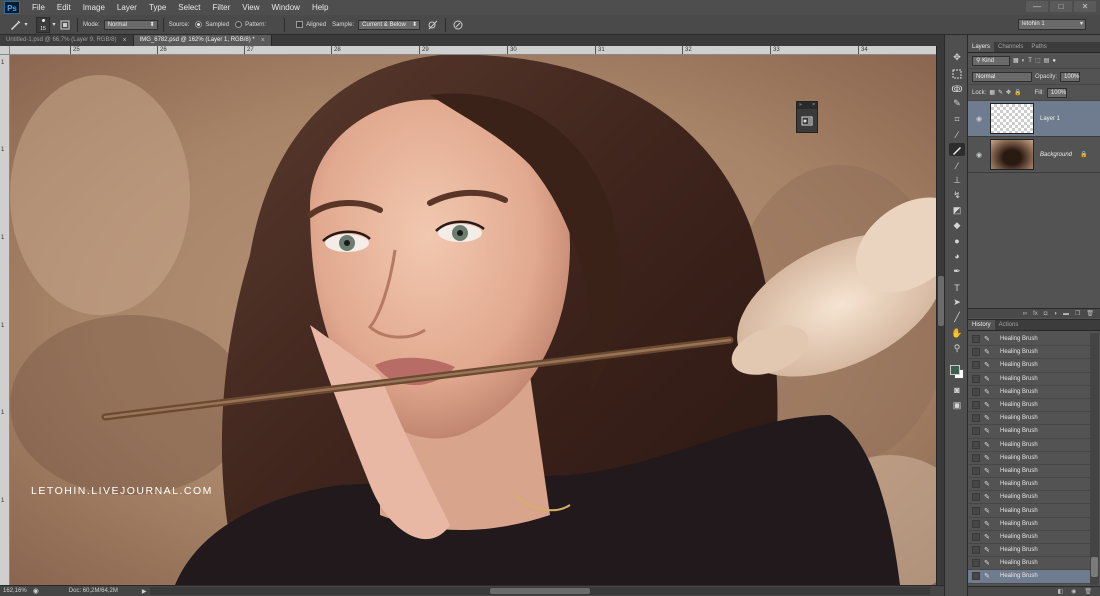 The height and width of the screenshot is (596, 1100). Describe the element at coordinates (957, 89) in the screenshot. I see `lasso-tool-icon: ↂ` at that location.